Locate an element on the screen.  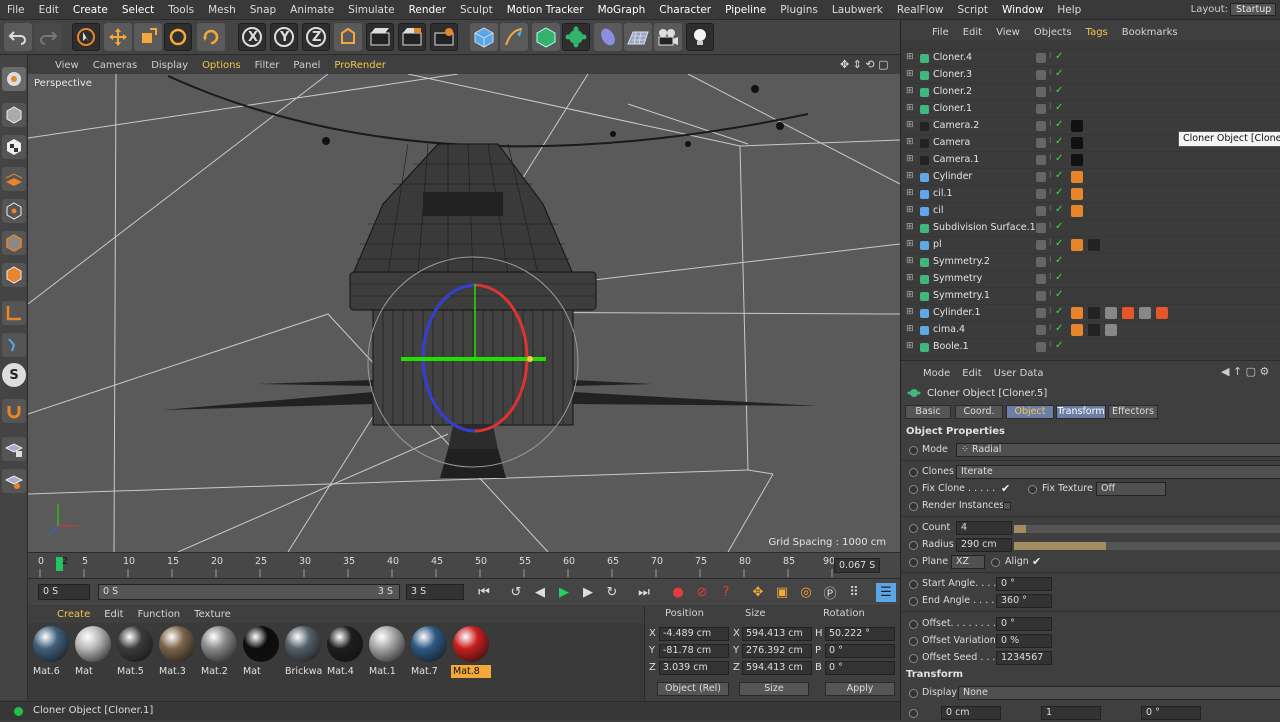
plane-anim-radio is located at coordinates (913, 562).